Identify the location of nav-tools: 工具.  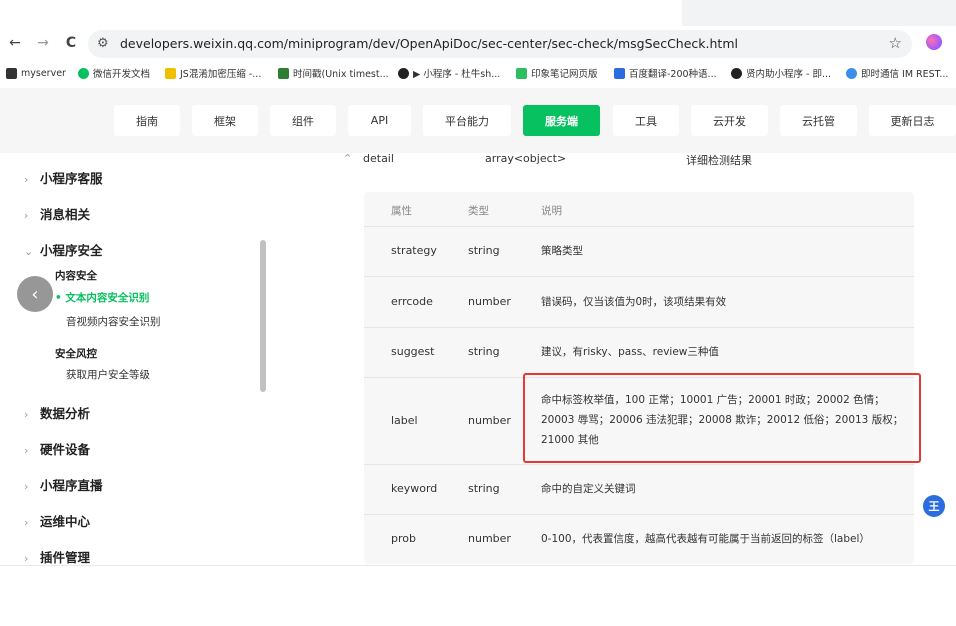
(646, 120).